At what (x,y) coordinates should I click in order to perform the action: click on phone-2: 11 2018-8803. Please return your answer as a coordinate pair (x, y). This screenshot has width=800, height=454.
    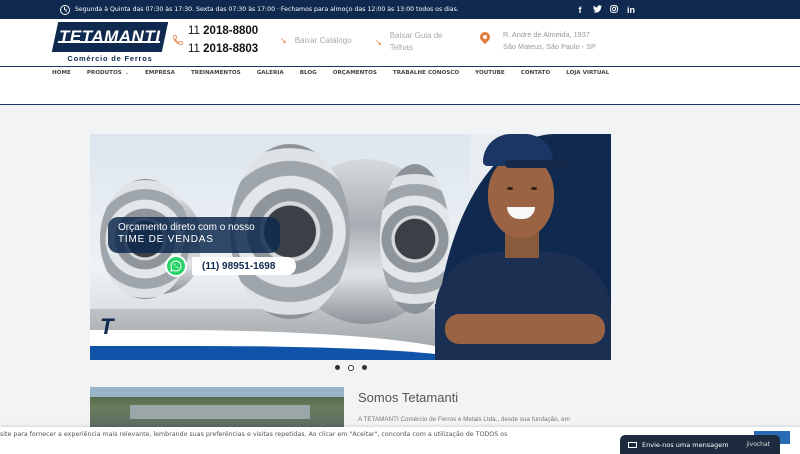
    Looking at the image, I should click on (223, 49).